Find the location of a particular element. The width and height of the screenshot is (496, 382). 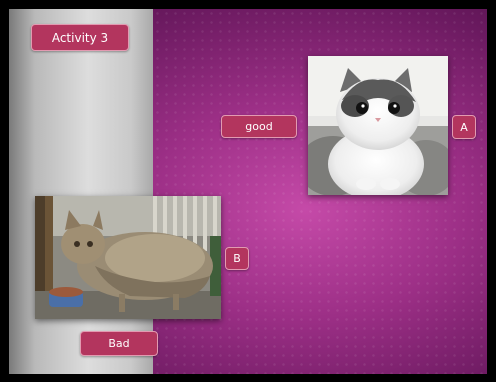

option-a-button: A is located at coordinates (464, 127).